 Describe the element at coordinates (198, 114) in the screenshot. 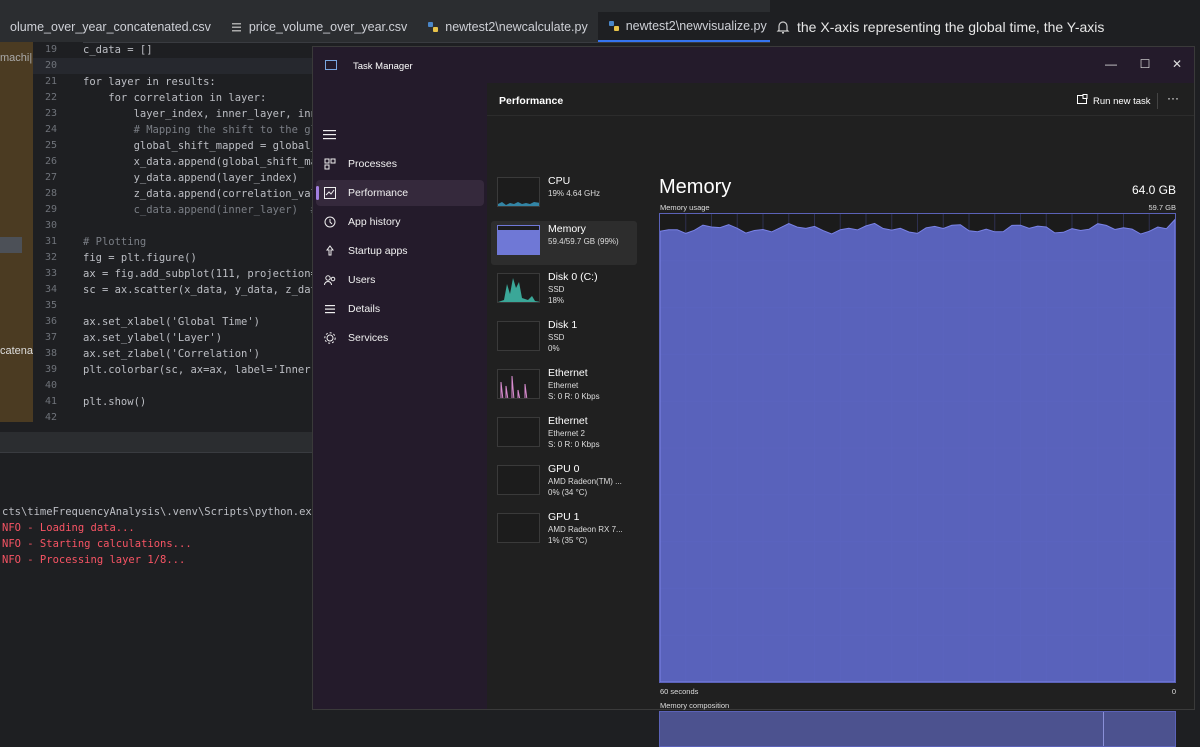

I see `code-line: layer_index, inner_layer, inner_` at that location.